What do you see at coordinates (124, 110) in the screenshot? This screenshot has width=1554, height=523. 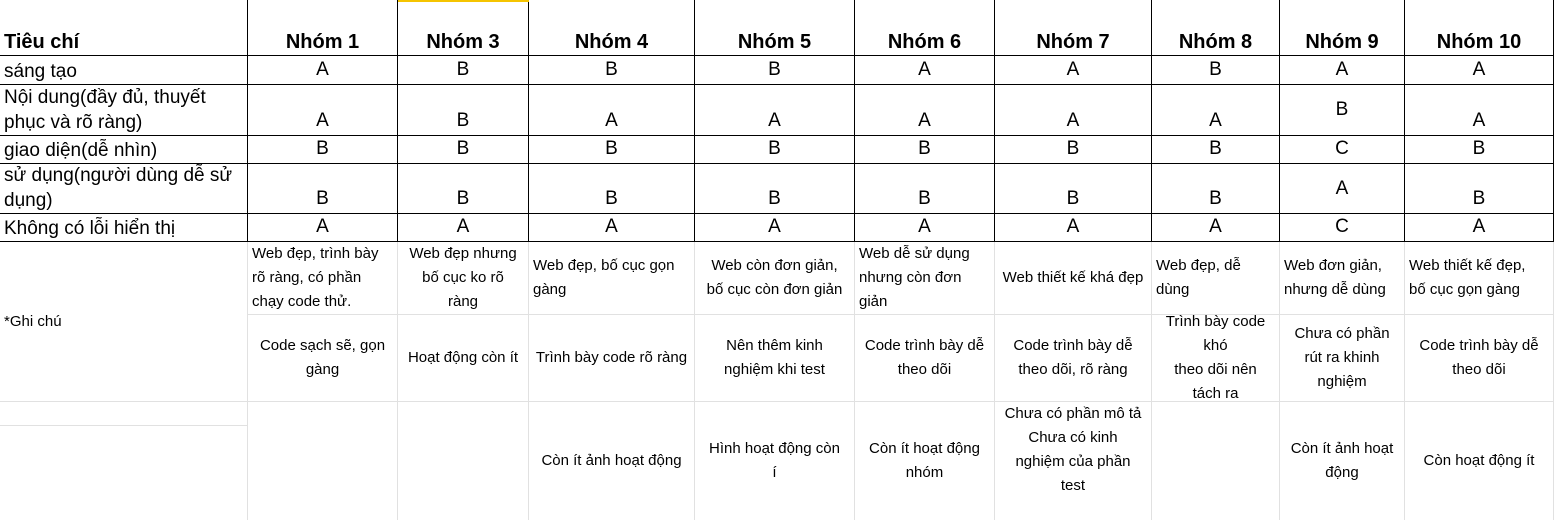 I see `criteria-label: Nội dung(đầy đủ, thuyết phục và rõ ràng)` at bounding box center [124, 110].